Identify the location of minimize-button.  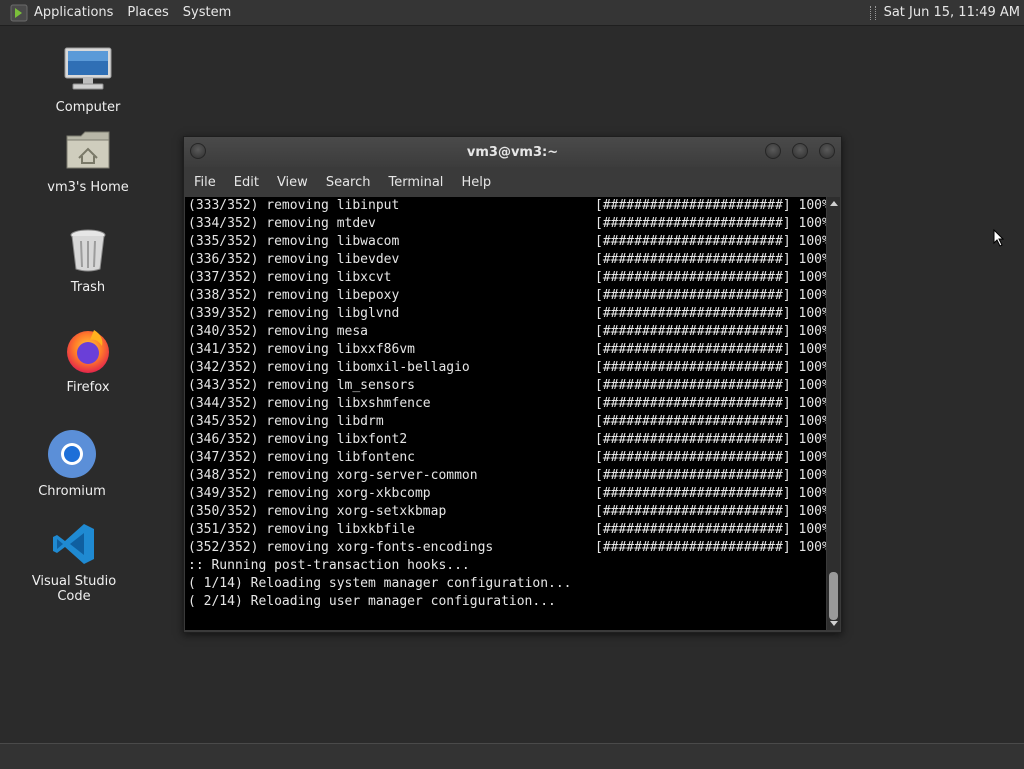
(773, 151).